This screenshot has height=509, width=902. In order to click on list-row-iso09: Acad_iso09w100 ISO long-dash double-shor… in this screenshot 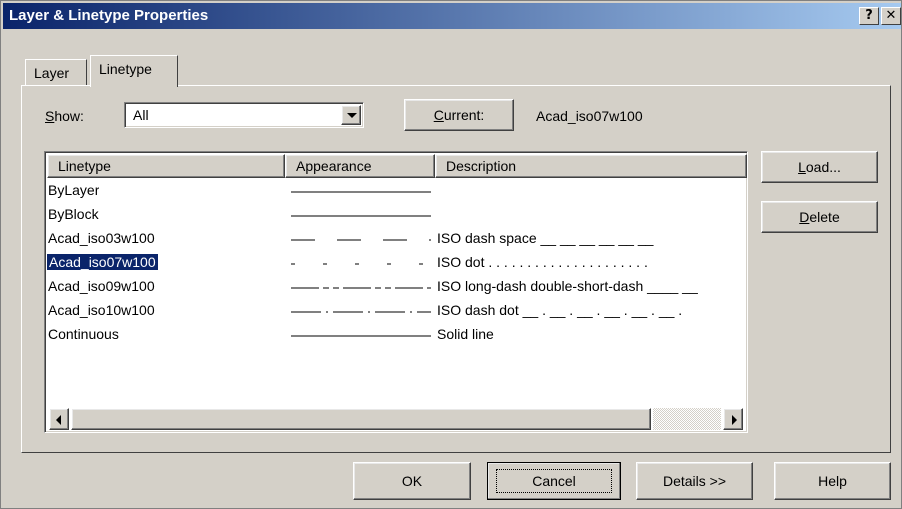, I will do `click(397, 288)`.